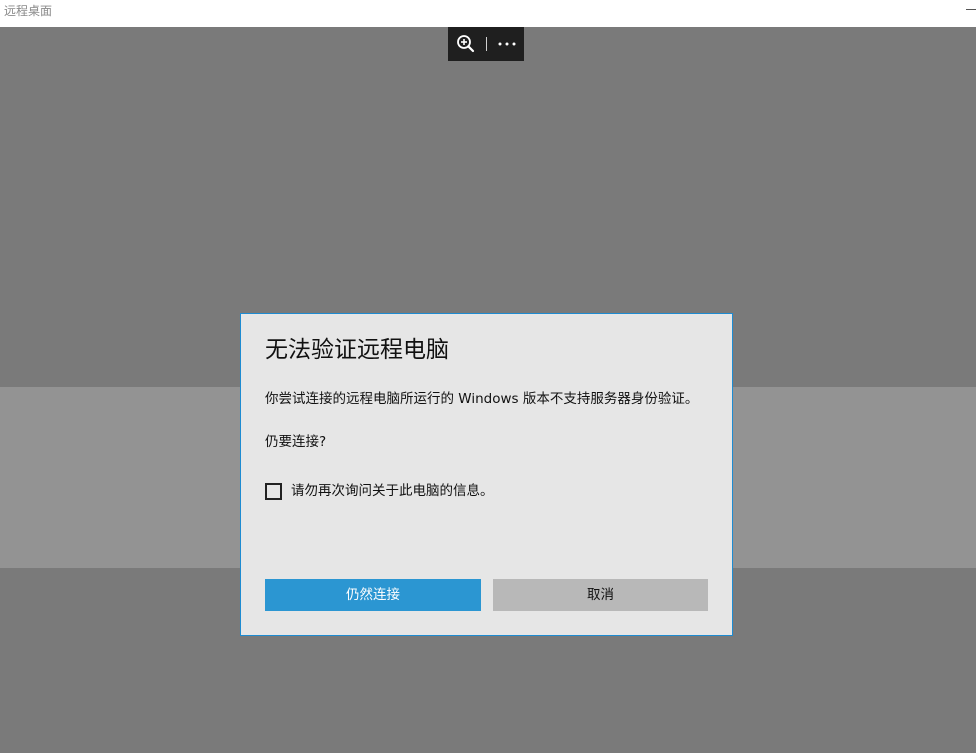 This screenshot has height=753, width=976. I want to click on dont-ask-again-option: 请勿再次询问关于此电脑的信息。, so click(379, 491).